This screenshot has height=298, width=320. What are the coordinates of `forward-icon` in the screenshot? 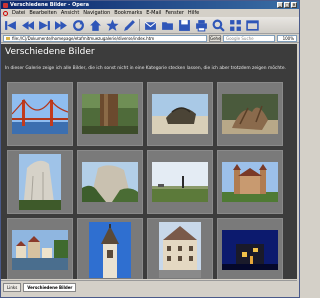 It's located at (44, 25).